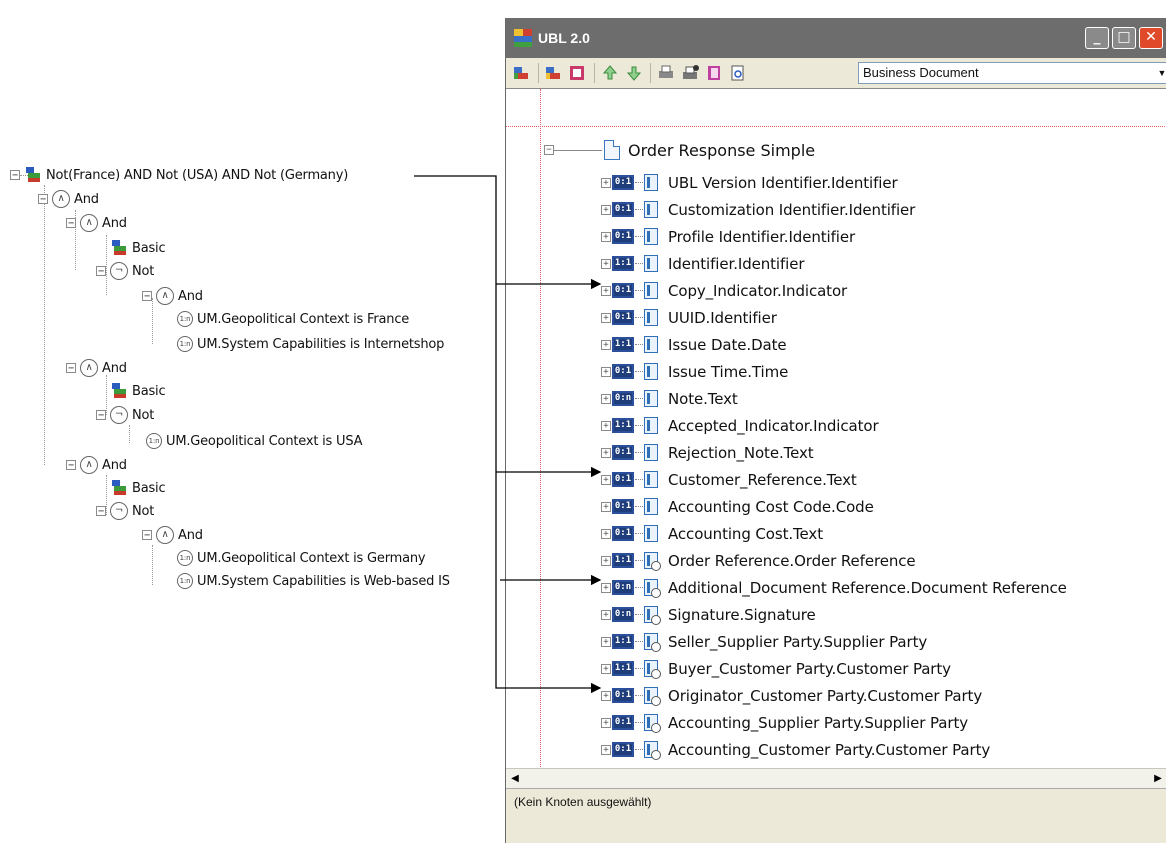 Image resolution: width=1166 pixels, height=843 pixels. Describe the element at coordinates (712, 533) in the screenshot. I see `element-row: +0:1 Accounting Cost.Text` at that location.